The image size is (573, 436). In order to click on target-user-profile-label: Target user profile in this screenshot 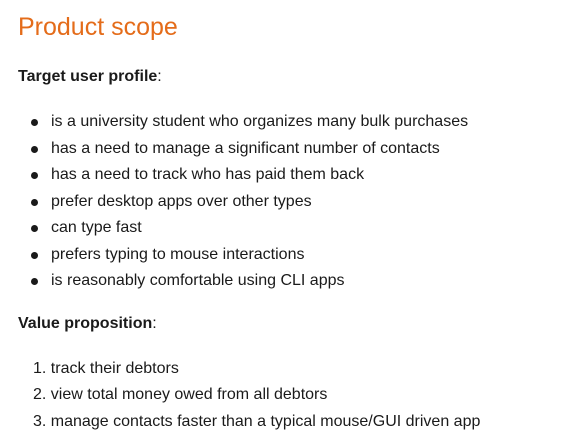, I will do `click(88, 76)`.